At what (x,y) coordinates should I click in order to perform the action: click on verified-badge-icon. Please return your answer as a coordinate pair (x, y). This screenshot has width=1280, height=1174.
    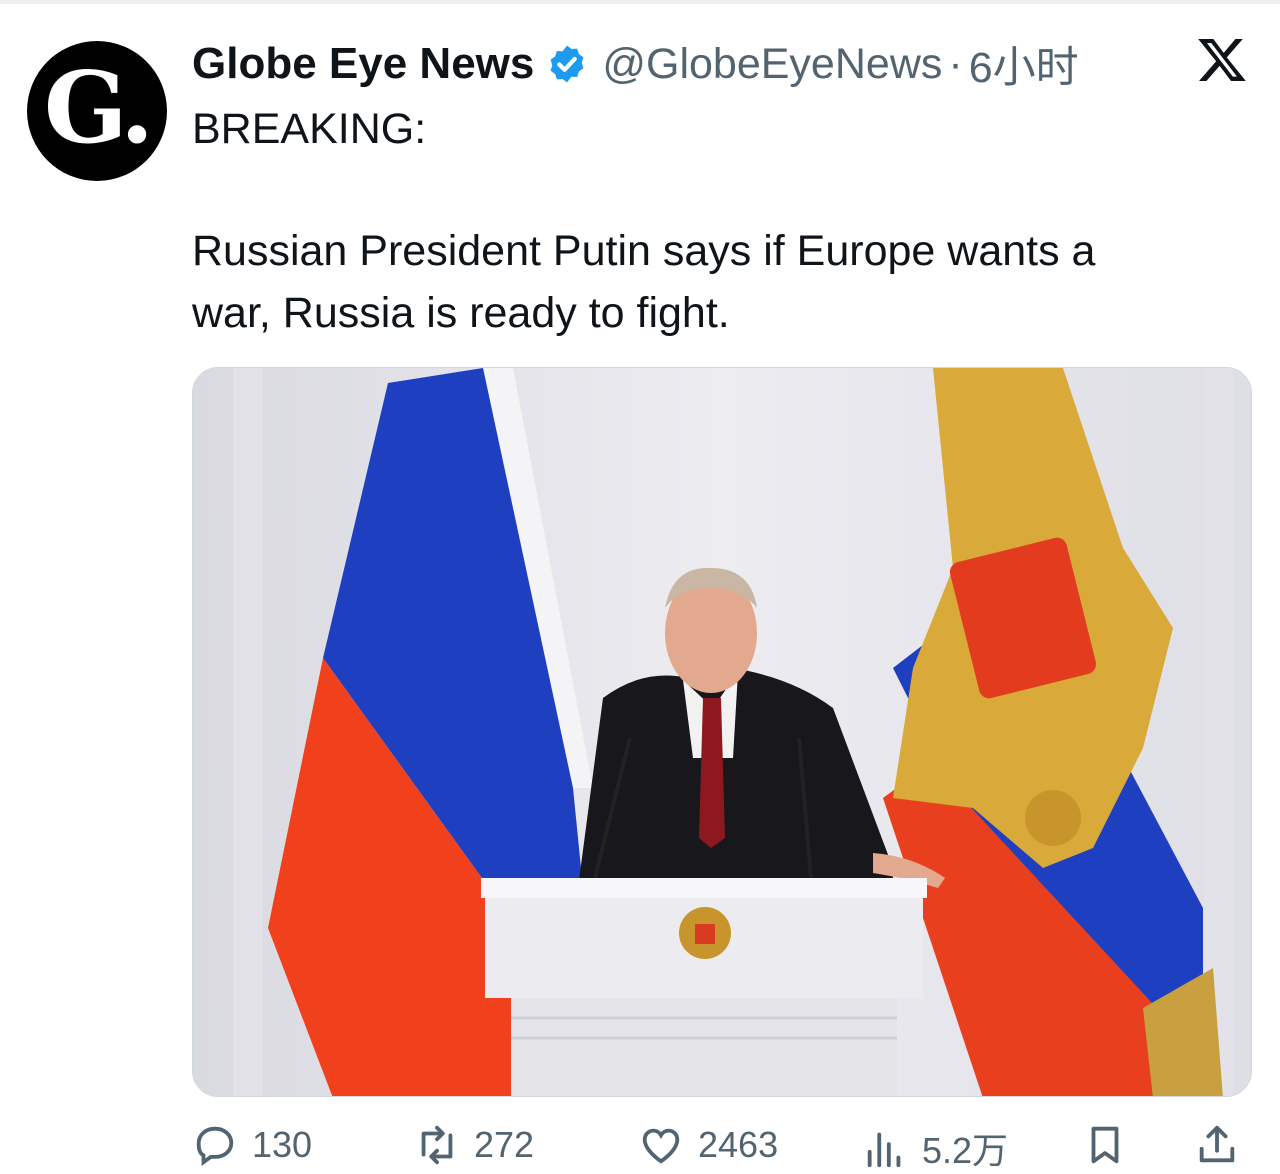
    Looking at the image, I should click on (567, 64).